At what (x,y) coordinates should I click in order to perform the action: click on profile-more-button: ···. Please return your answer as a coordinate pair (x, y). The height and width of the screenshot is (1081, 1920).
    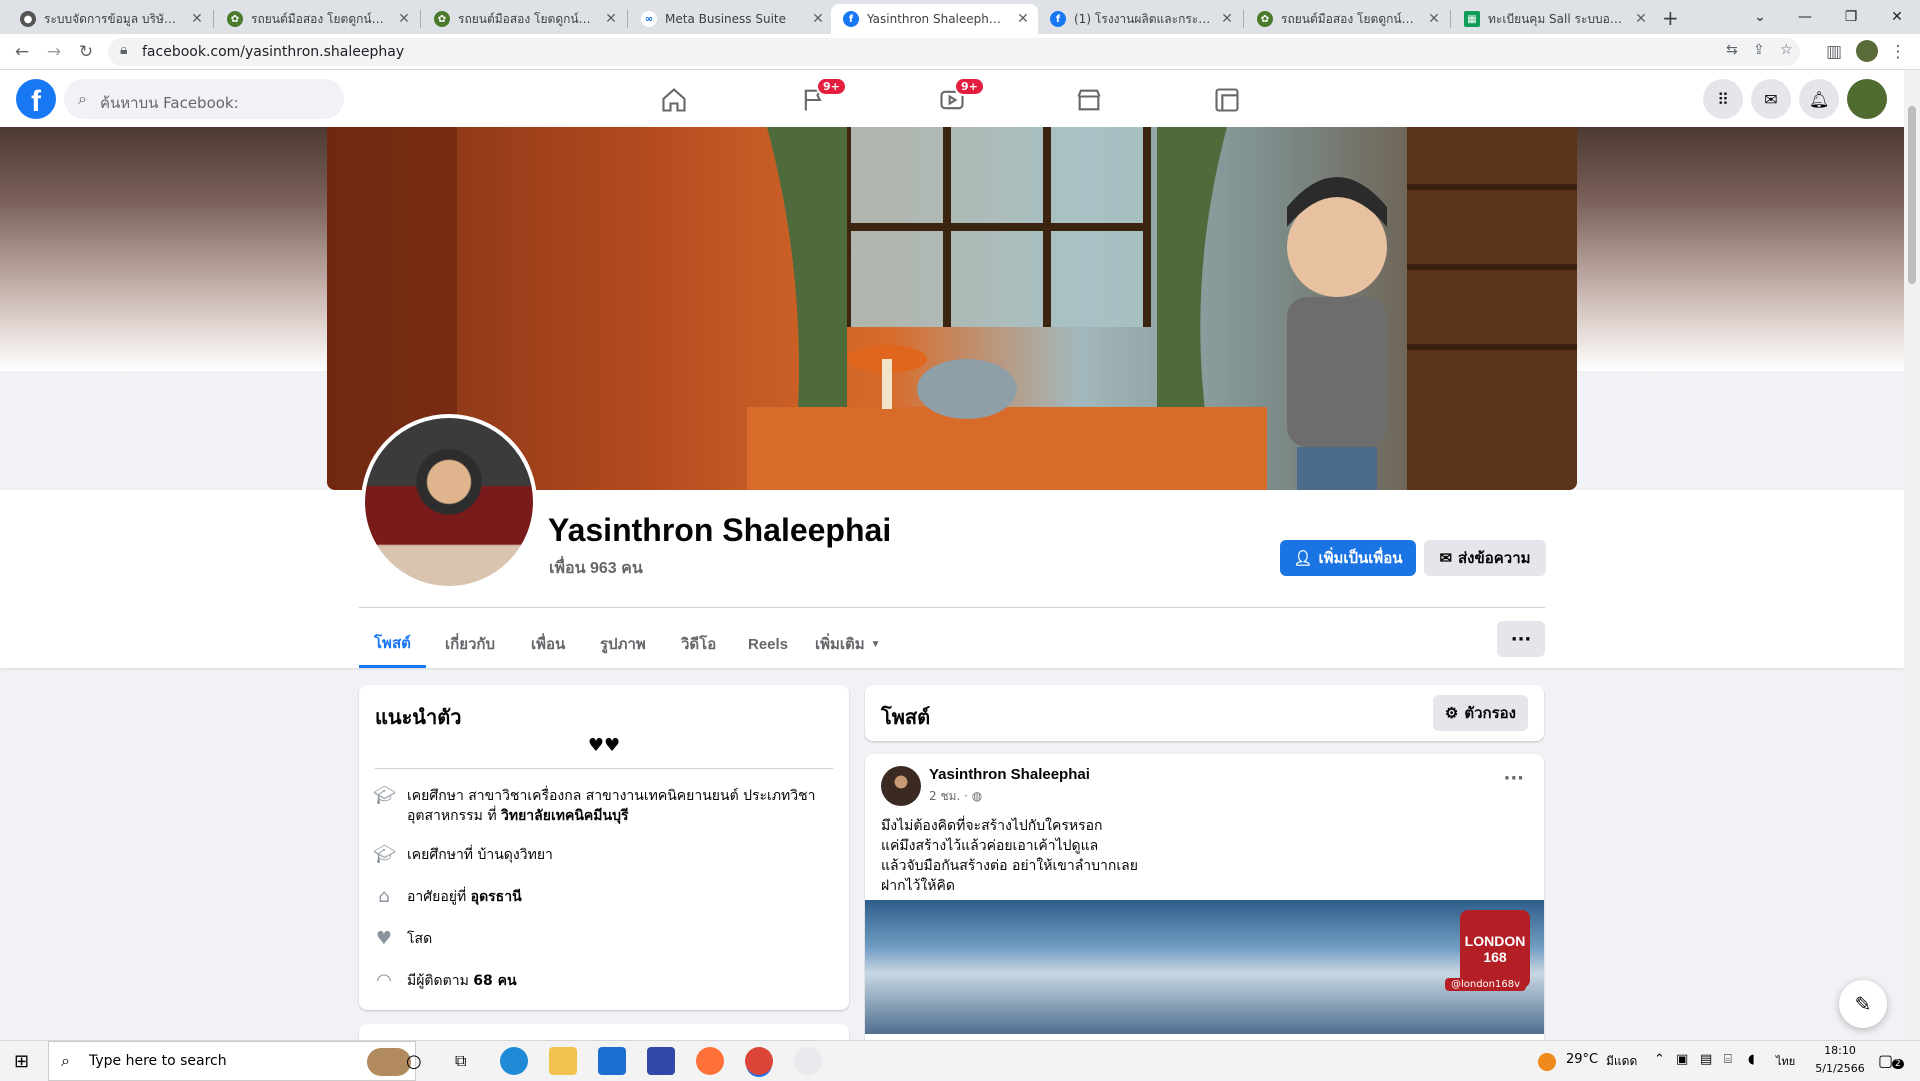
    Looking at the image, I should click on (1521, 639).